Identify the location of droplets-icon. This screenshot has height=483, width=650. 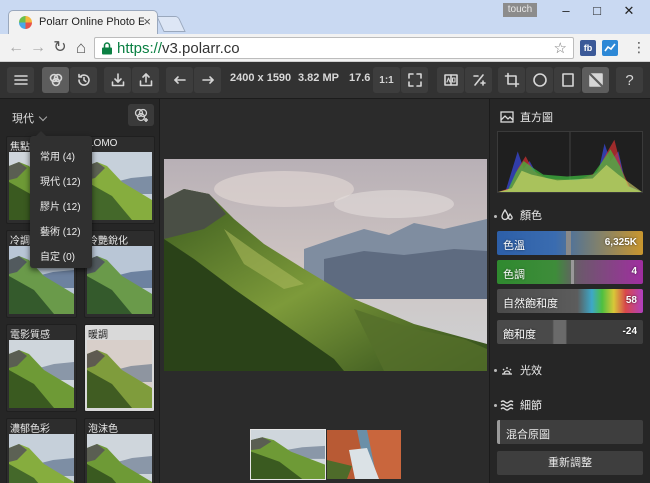
(507, 214).